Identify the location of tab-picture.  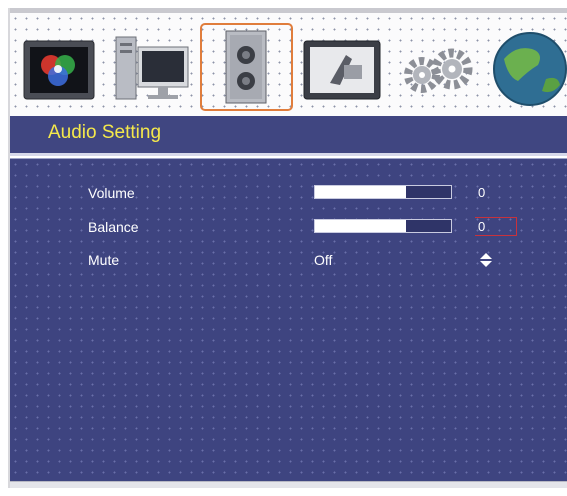
(59, 67).